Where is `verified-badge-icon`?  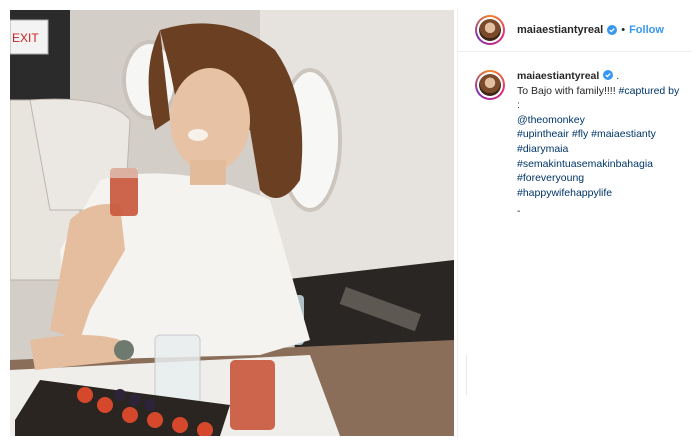 verified-badge-icon is located at coordinates (612, 29).